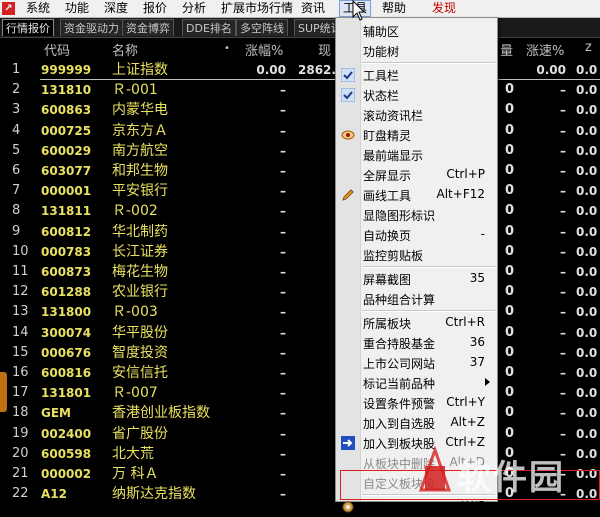 The image size is (600, 517). What do you see at coordinates (3, 392) in the screenshot?
I see `side-panel-toggle` at bounding box center [3, 392].